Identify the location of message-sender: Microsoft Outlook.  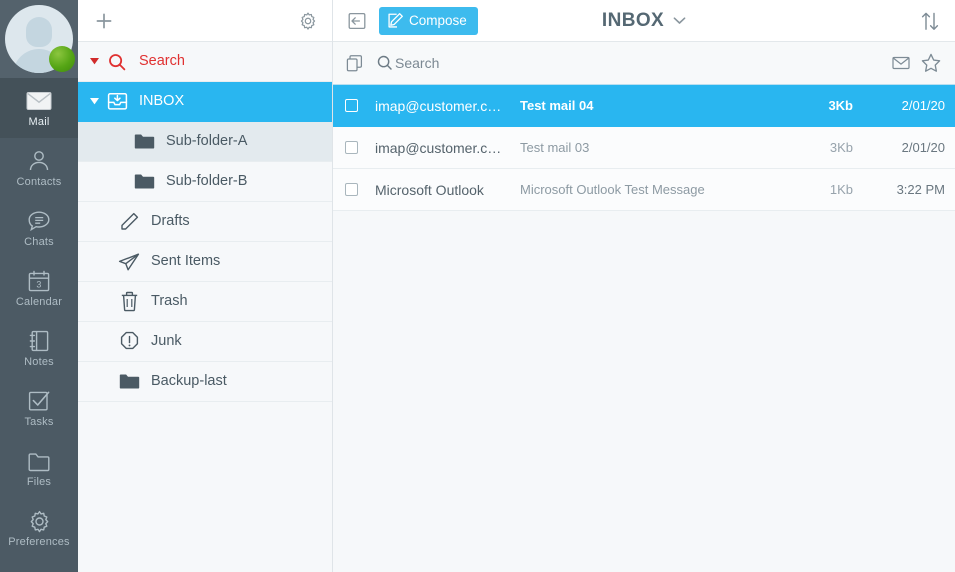
(429, 189).